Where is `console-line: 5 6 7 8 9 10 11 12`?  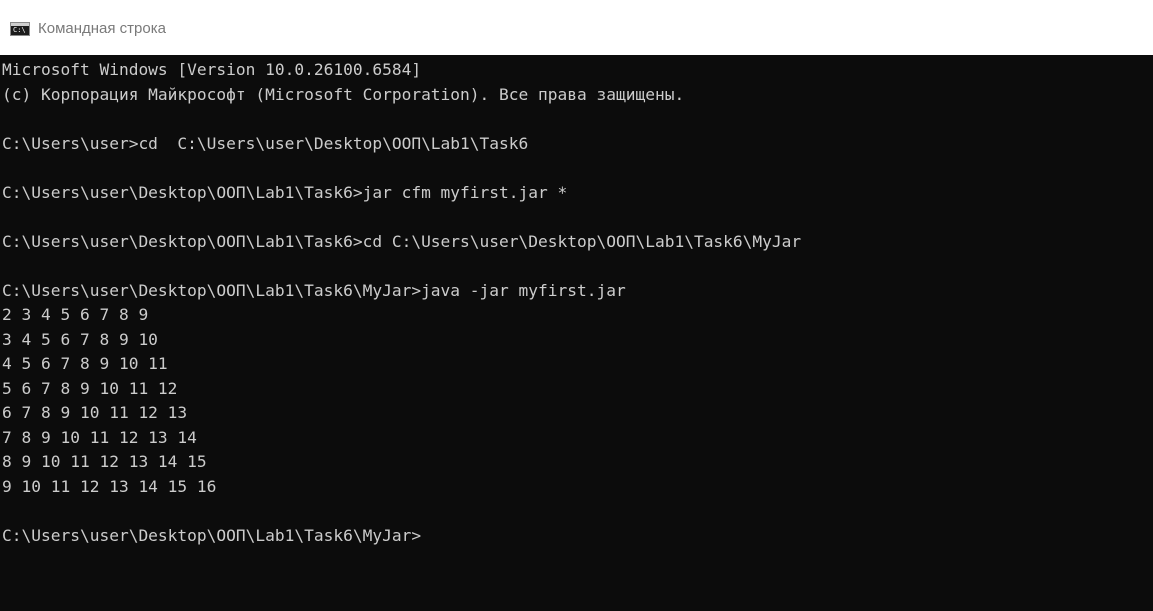
console-line: 5 6 7 8 9 10 11 12 is located at coordinates (90, 388).